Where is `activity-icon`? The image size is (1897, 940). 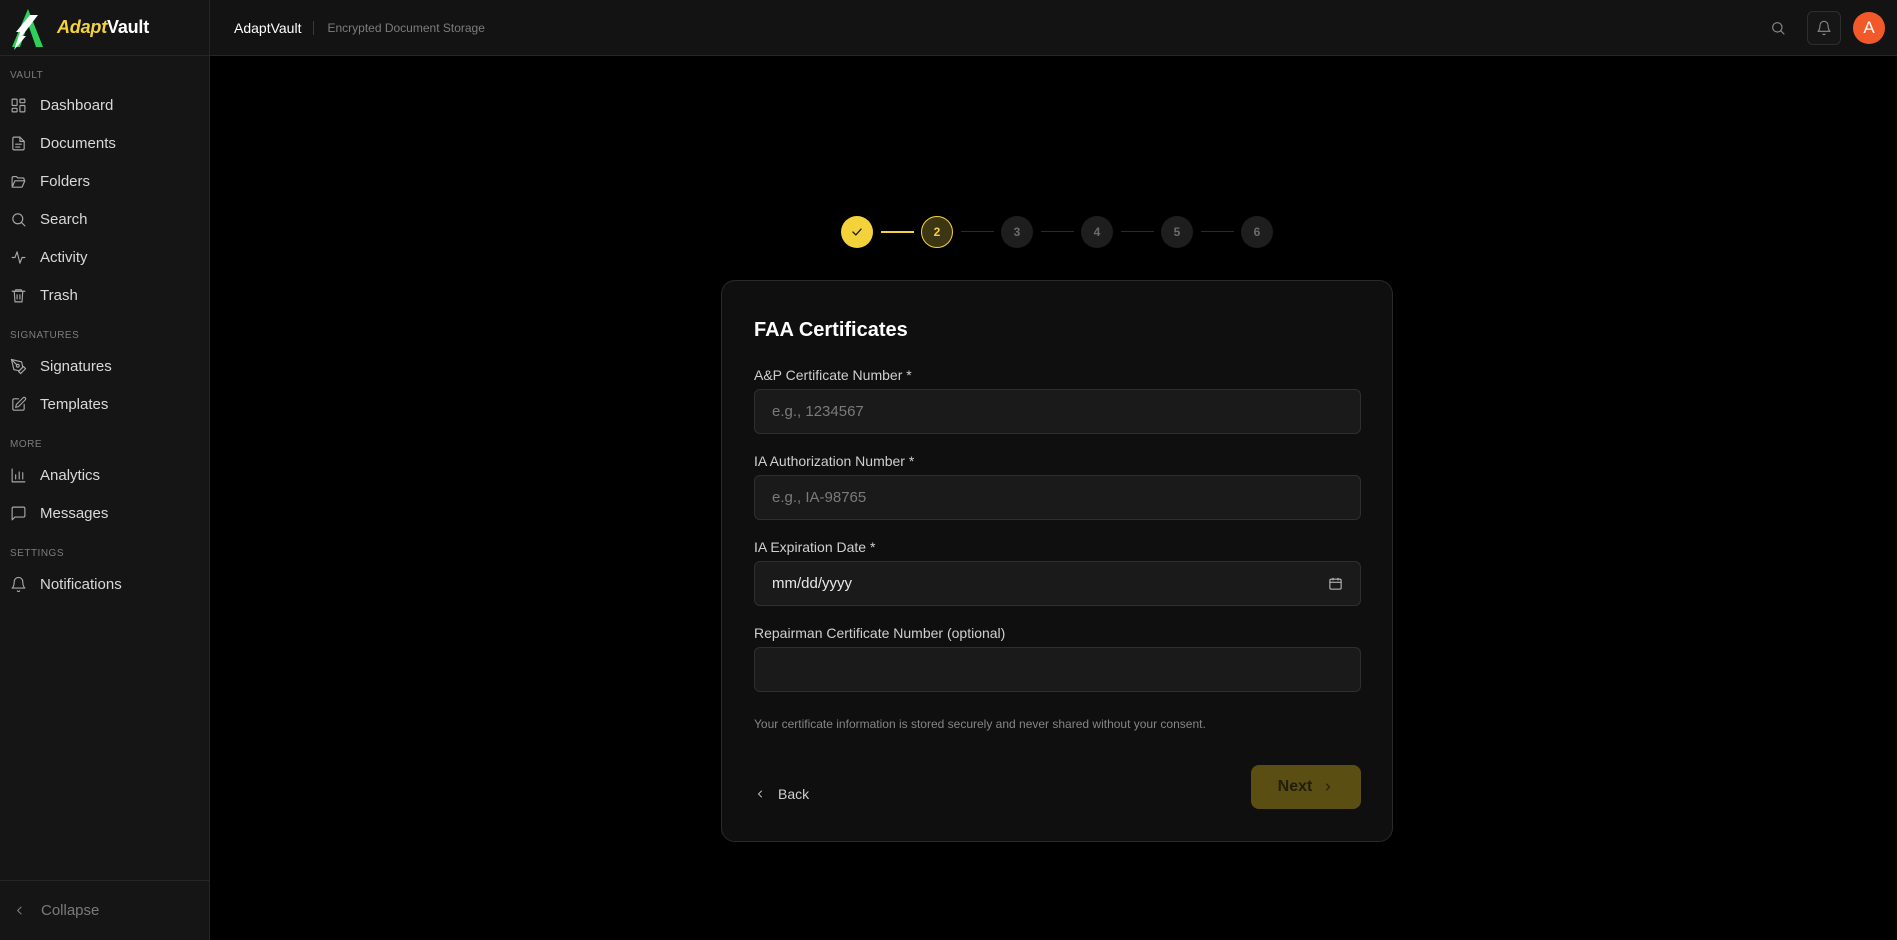
activity-icon is located at coordinates (18, 257).